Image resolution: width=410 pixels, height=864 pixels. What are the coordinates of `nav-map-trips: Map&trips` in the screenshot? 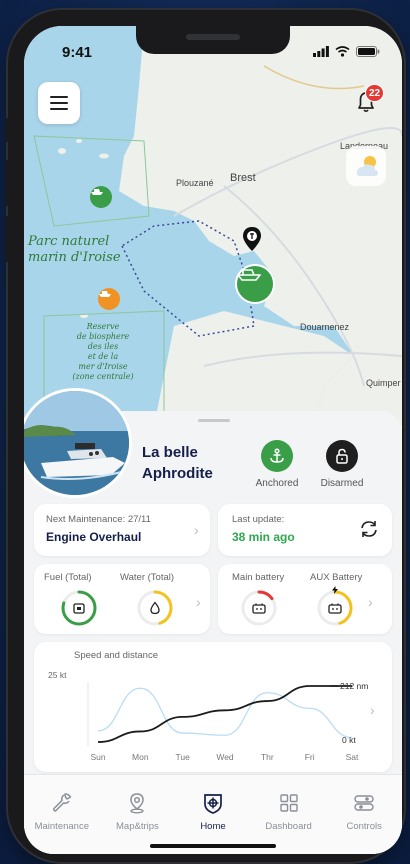 It's located at (138, 814).